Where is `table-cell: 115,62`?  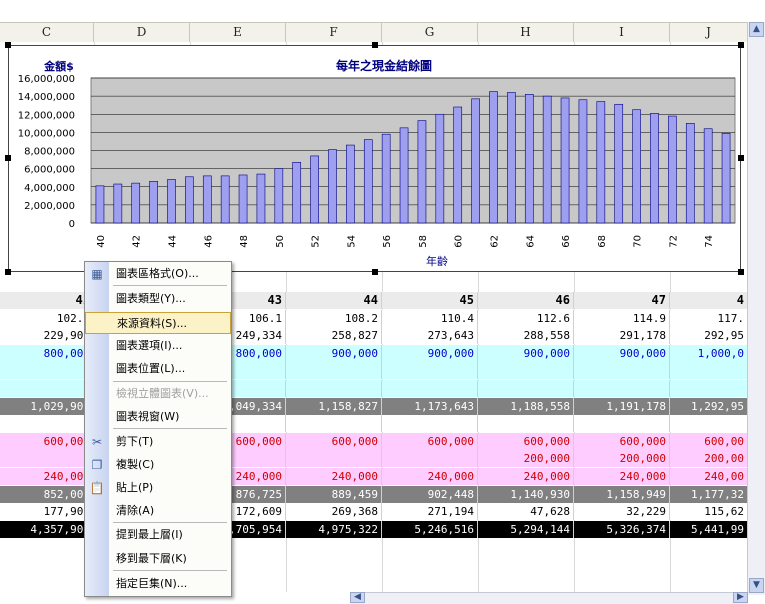 table-cell: 115,62 is located at coordinates (709, 512).